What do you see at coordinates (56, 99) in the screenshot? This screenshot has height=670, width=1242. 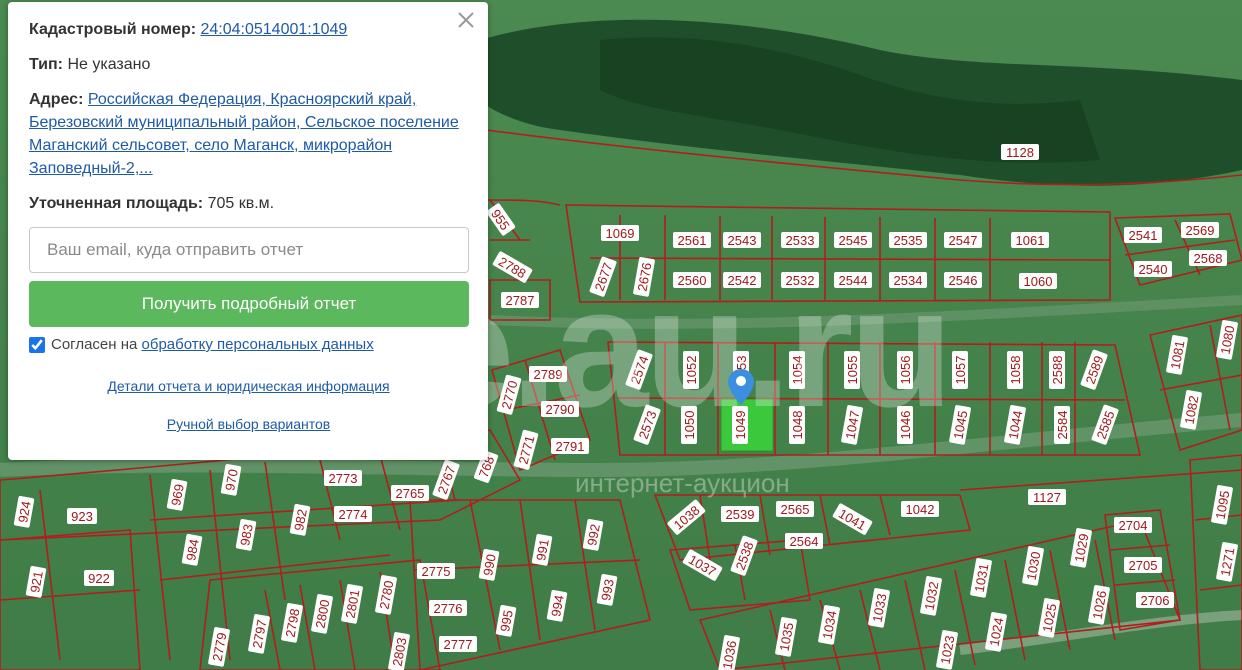 I see `address-label: Адрес:` at bounding box center [56, 99].